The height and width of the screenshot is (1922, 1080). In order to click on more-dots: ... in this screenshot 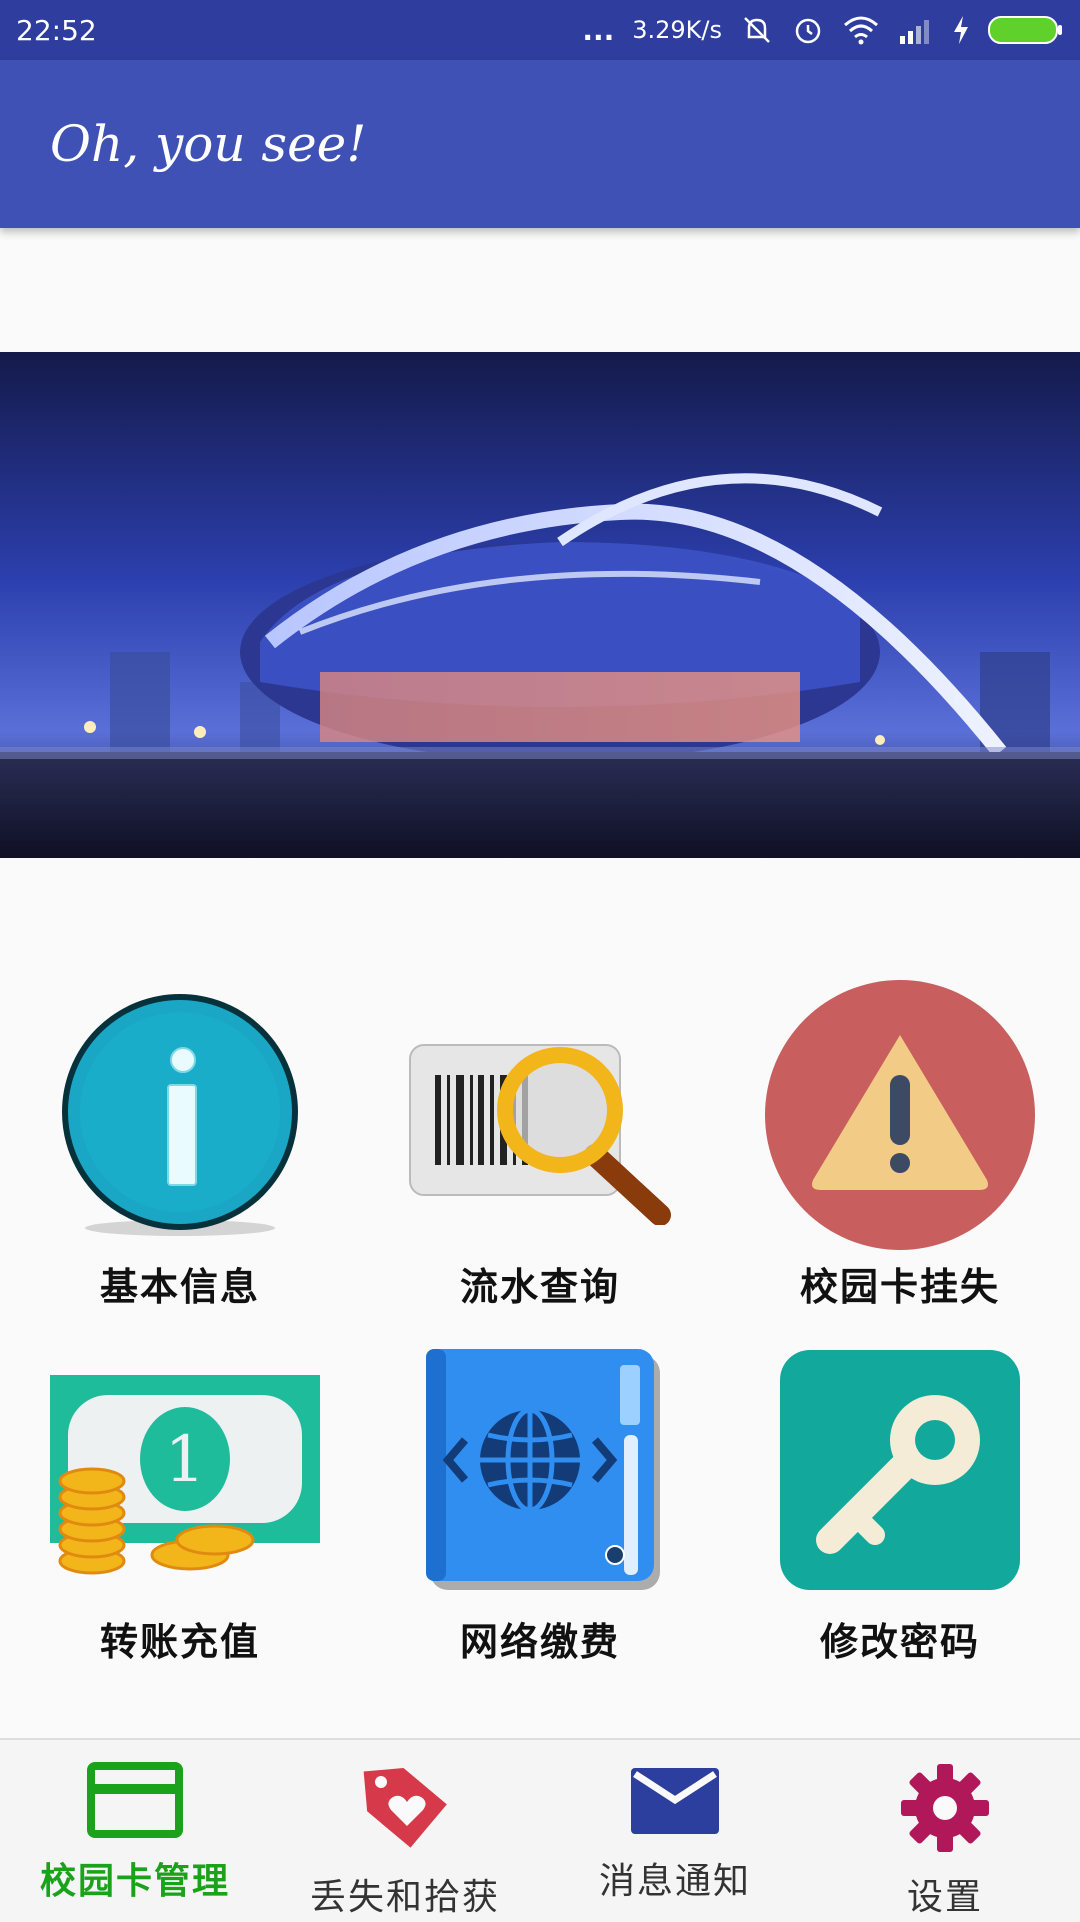, I will do `click(598, 30)`.